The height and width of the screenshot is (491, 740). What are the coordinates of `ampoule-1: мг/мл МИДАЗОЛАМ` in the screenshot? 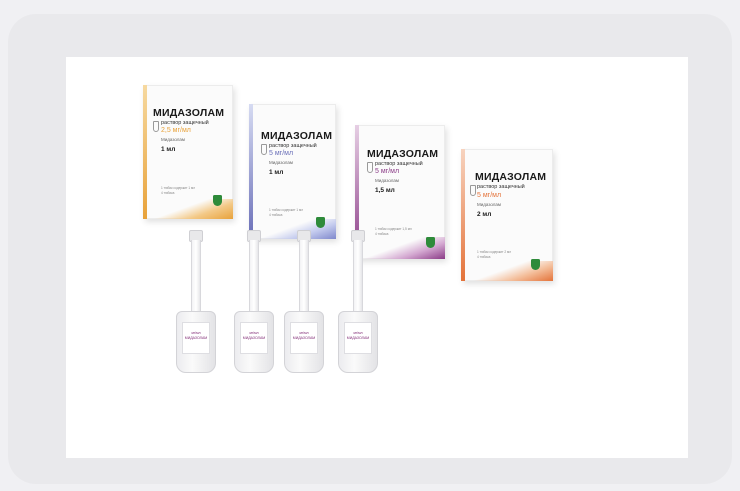 It's located at (196, 302).